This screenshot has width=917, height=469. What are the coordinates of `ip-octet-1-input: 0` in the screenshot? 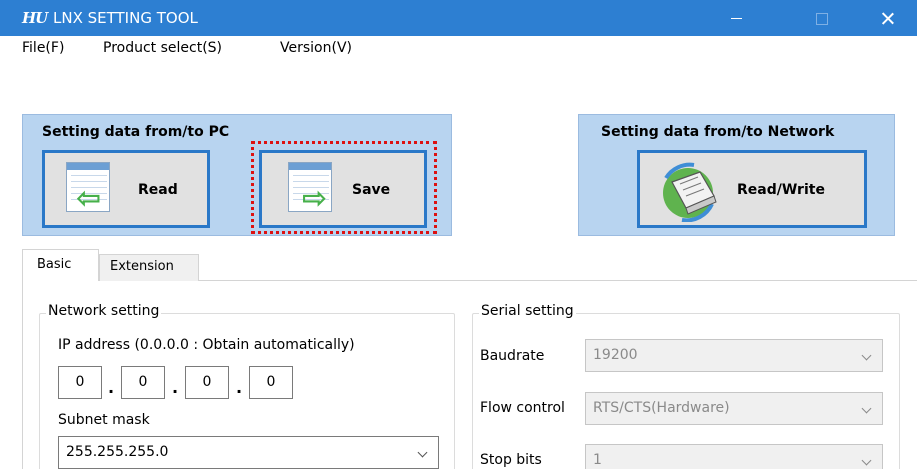 It's located at (80, 382).